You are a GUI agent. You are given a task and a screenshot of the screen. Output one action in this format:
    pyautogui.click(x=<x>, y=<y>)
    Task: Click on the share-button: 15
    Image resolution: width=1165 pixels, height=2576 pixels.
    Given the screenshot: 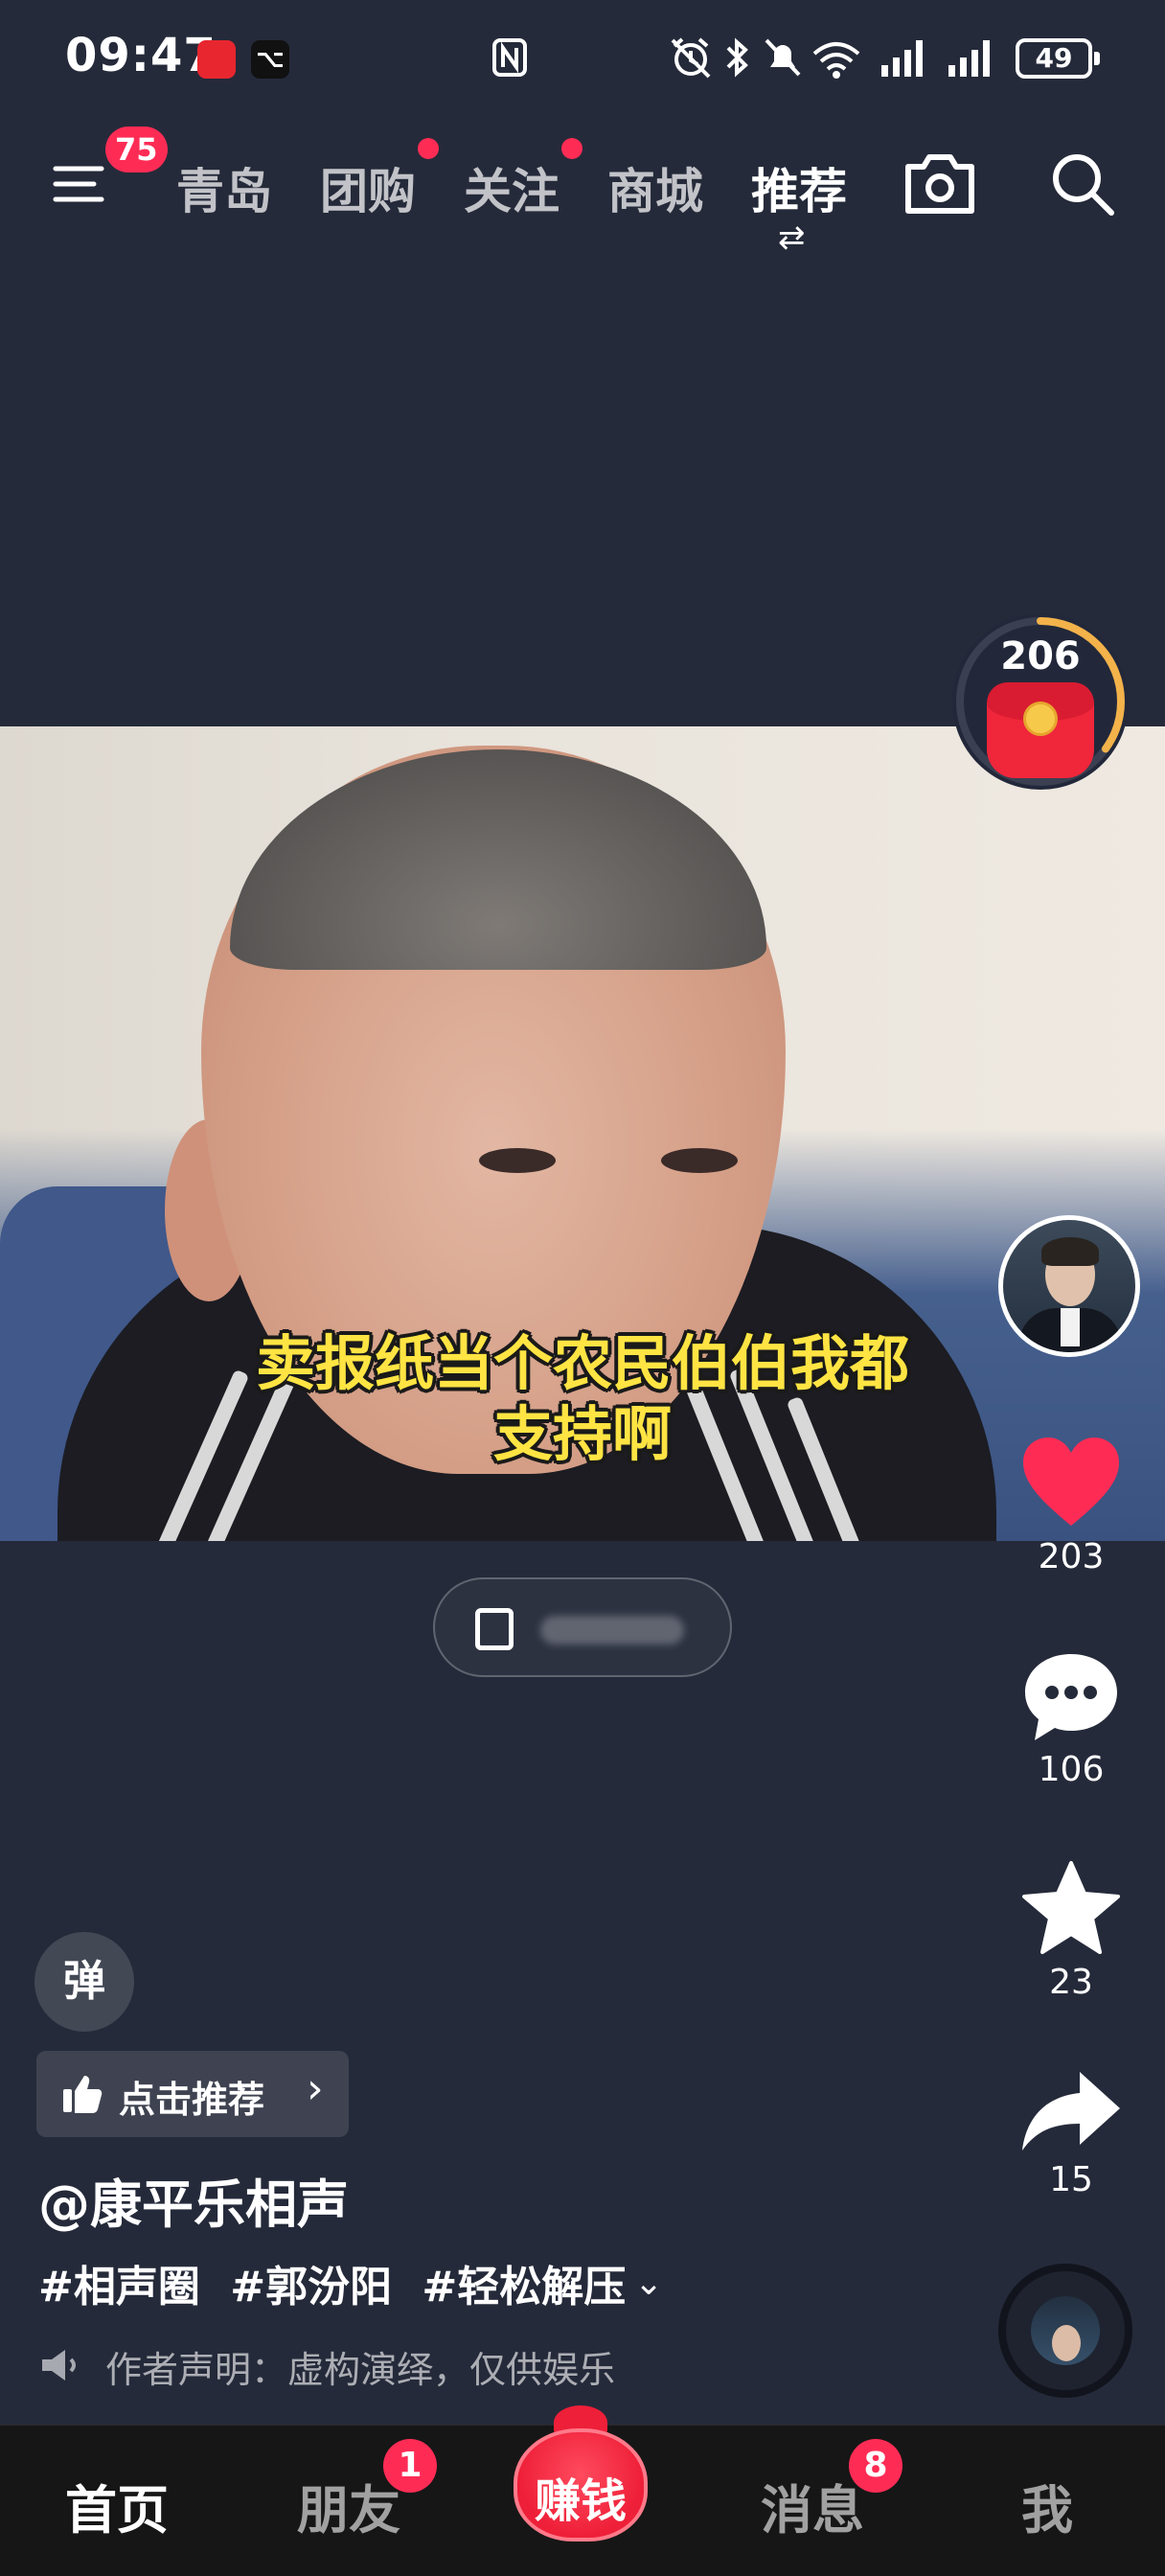 What is the action you would take?
    pyautogui.click(x=1071, y=2133)
    